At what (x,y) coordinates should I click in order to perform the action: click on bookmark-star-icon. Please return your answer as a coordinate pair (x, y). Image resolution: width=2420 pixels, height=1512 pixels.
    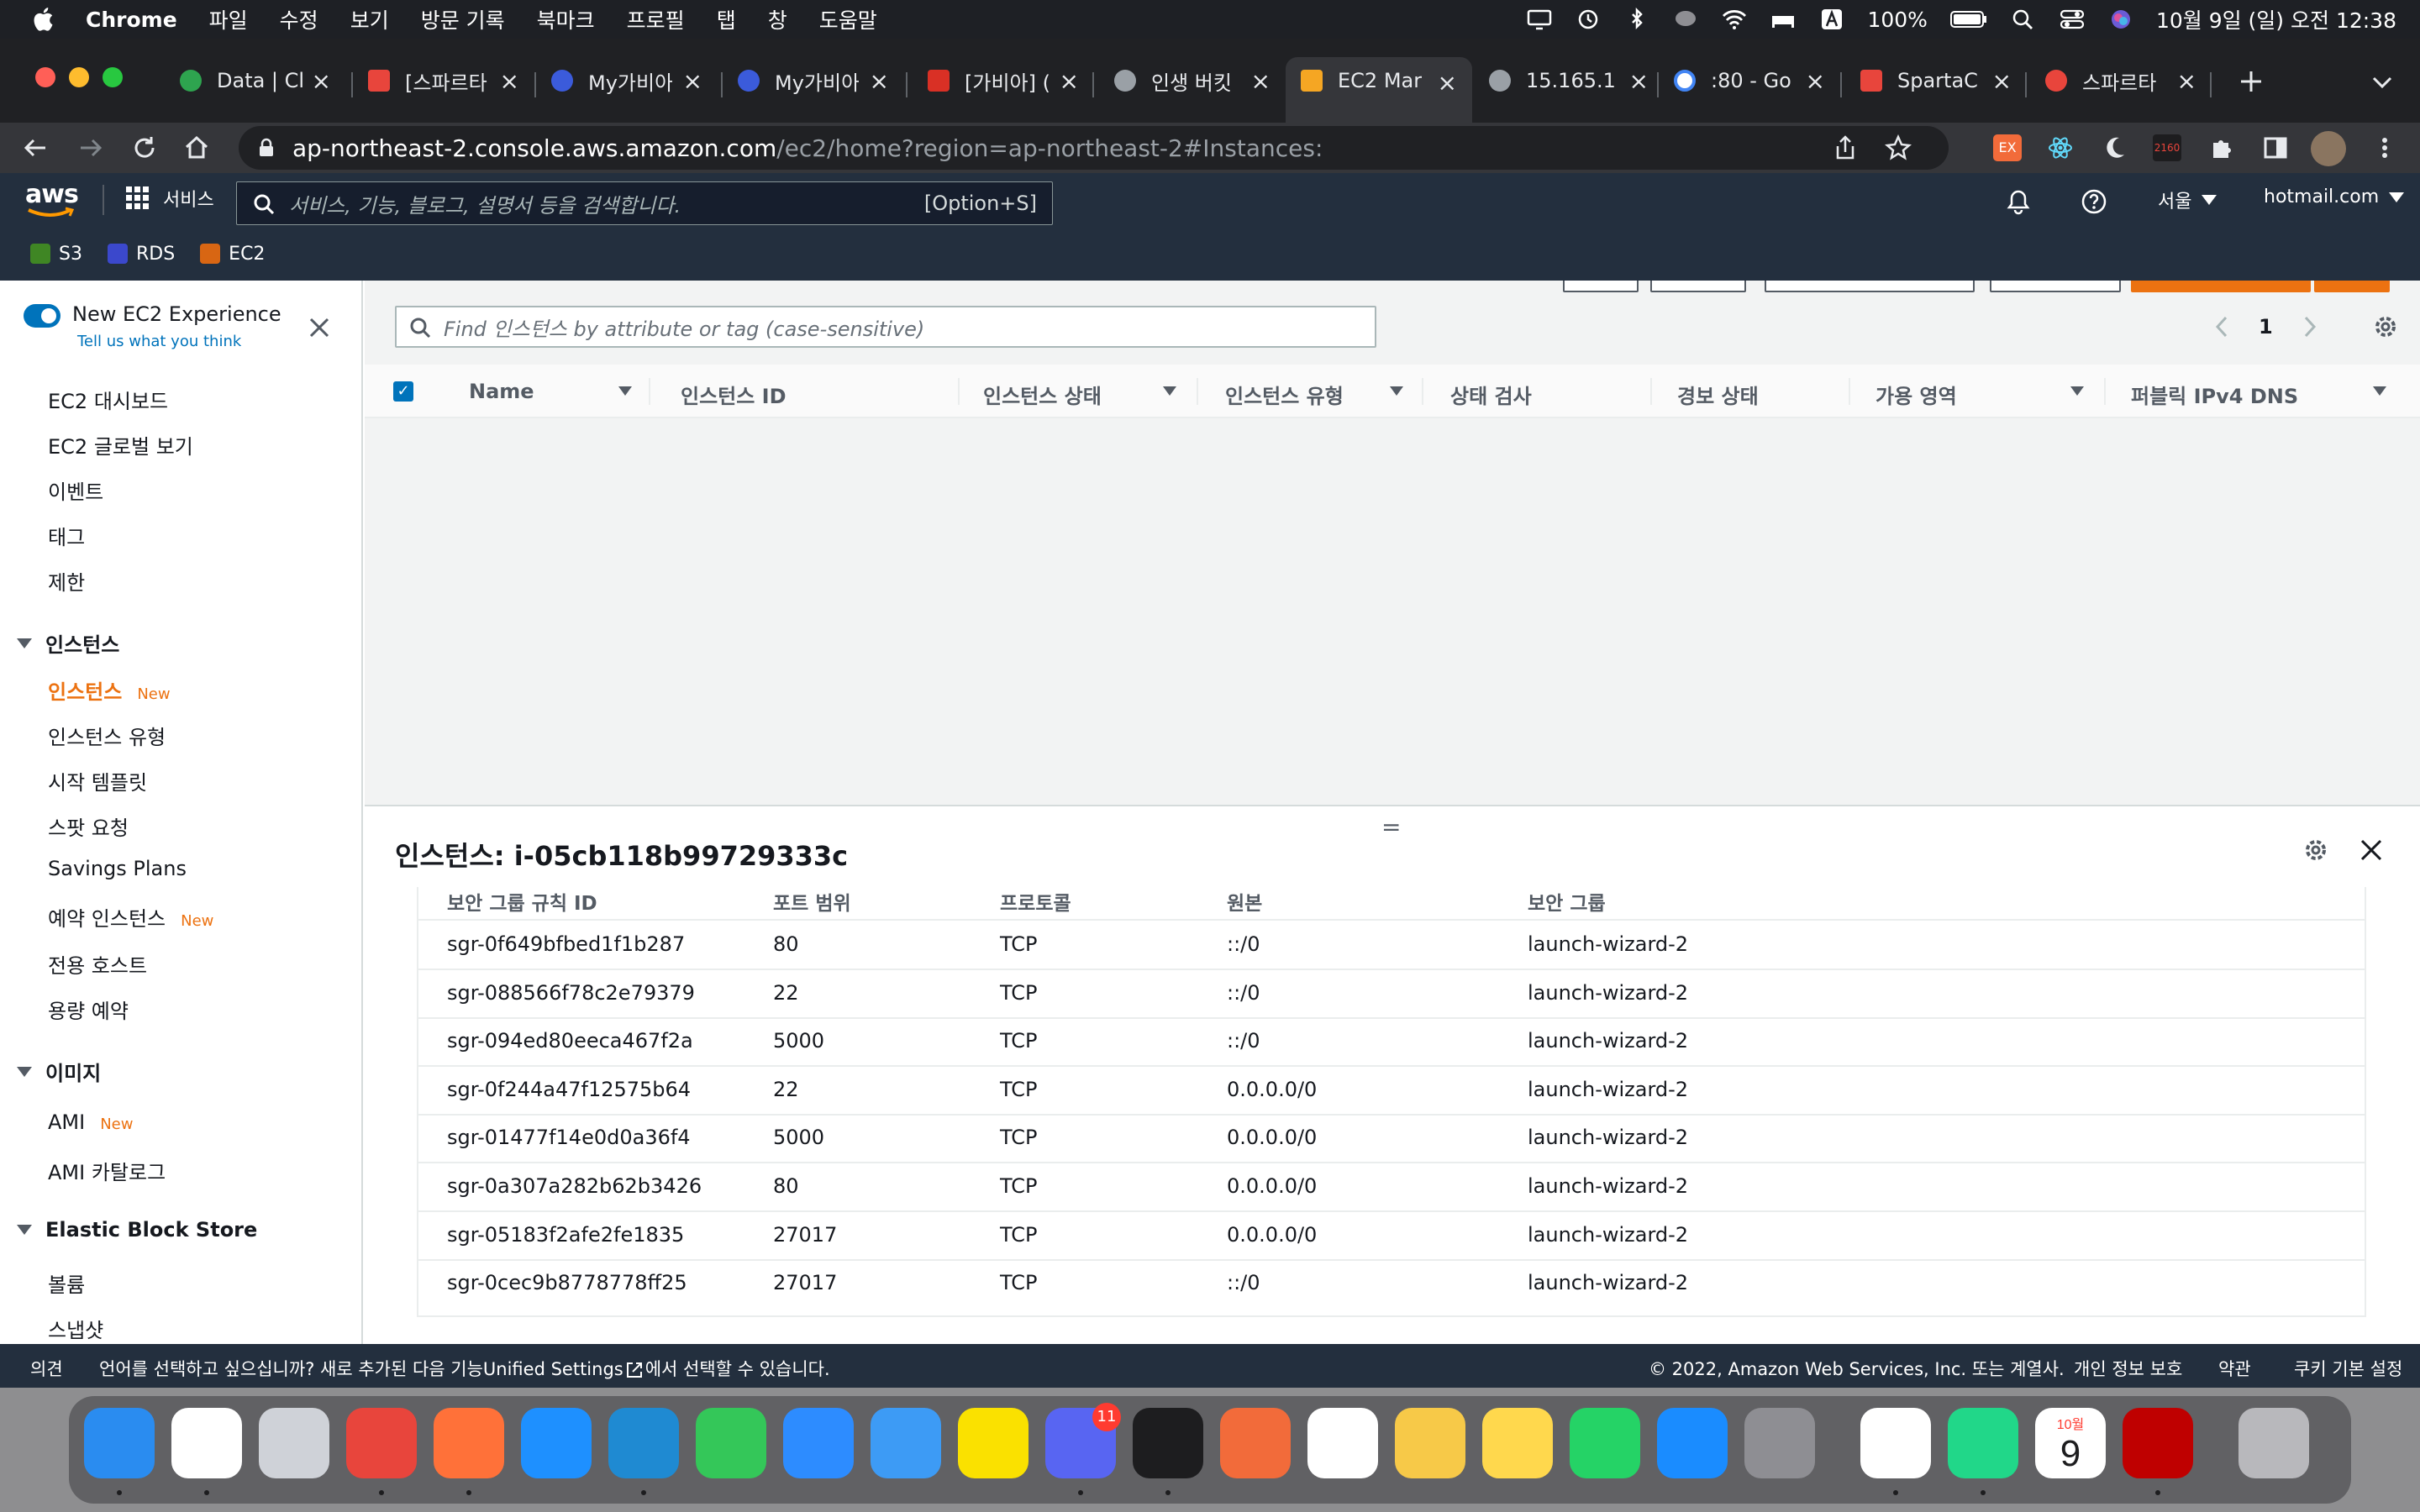
    Looking at the image, I should click on (1899, 147).